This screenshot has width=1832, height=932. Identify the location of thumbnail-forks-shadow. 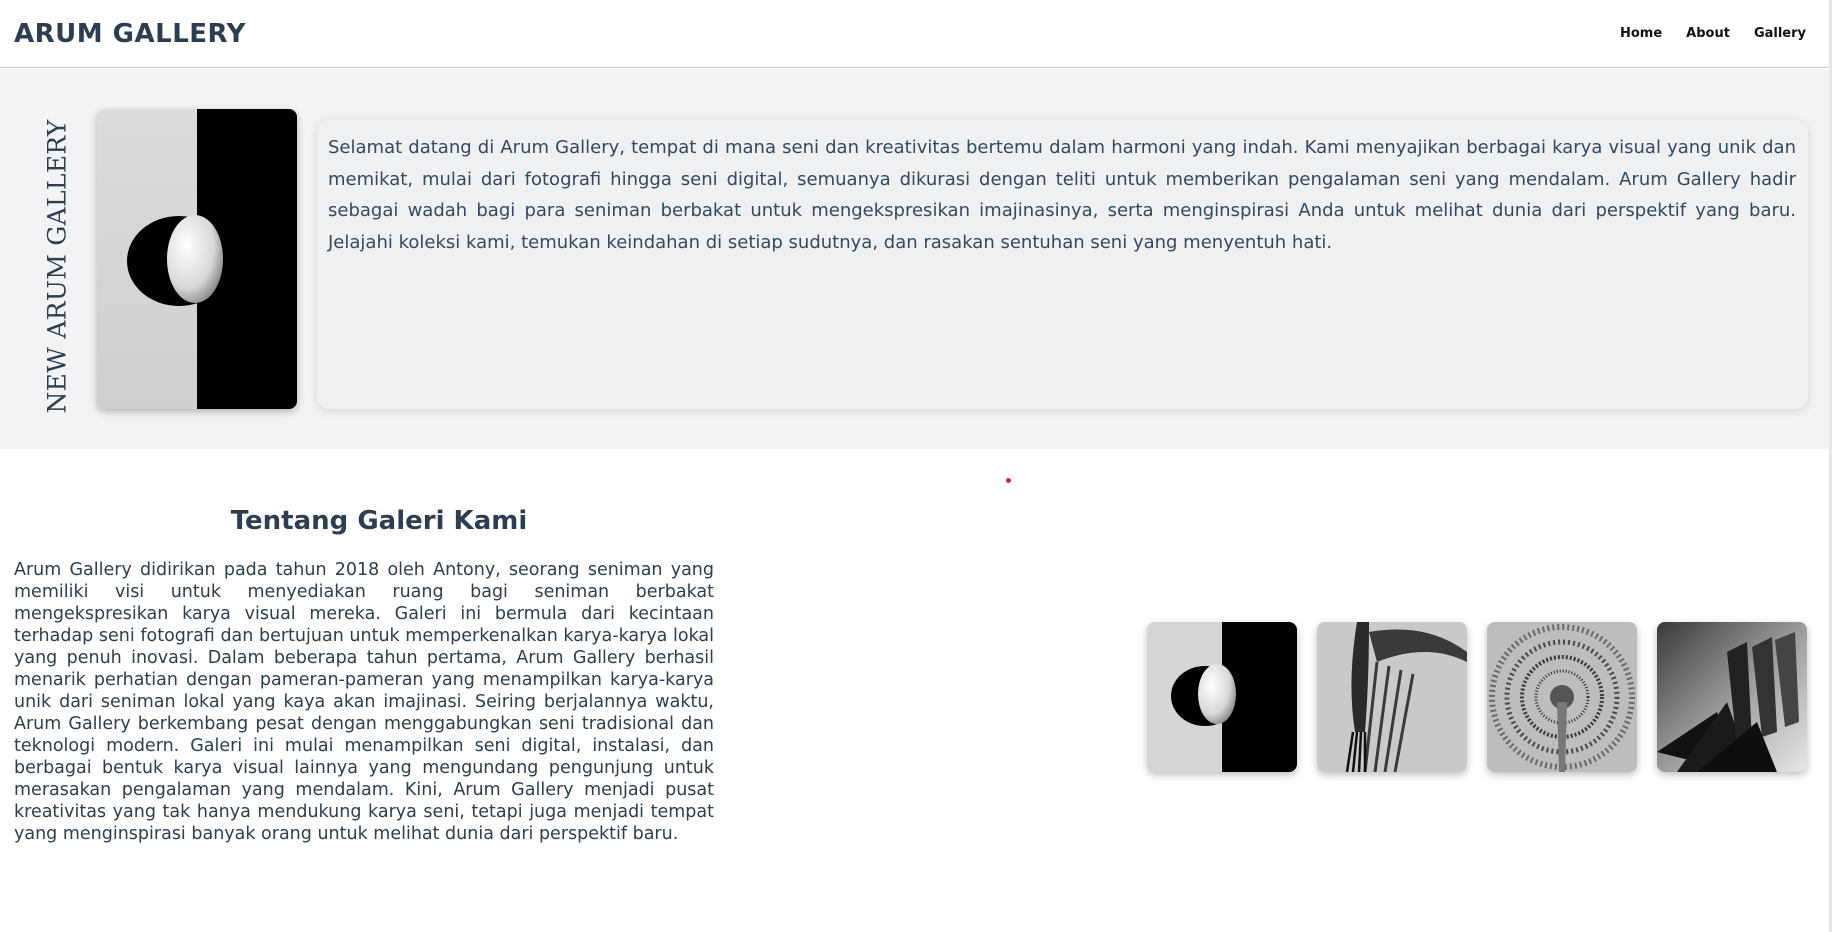
(1732, 697).